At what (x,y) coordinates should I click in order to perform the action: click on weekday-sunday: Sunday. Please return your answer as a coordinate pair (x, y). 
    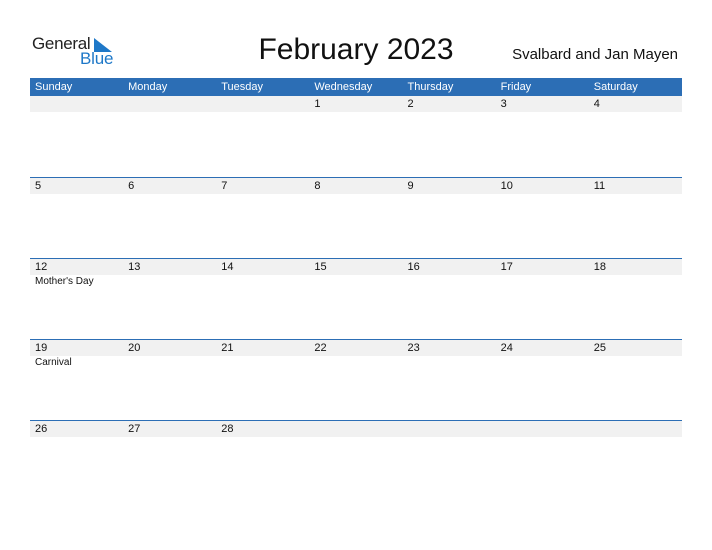
    Looking at the image, I should click on (54, 87).